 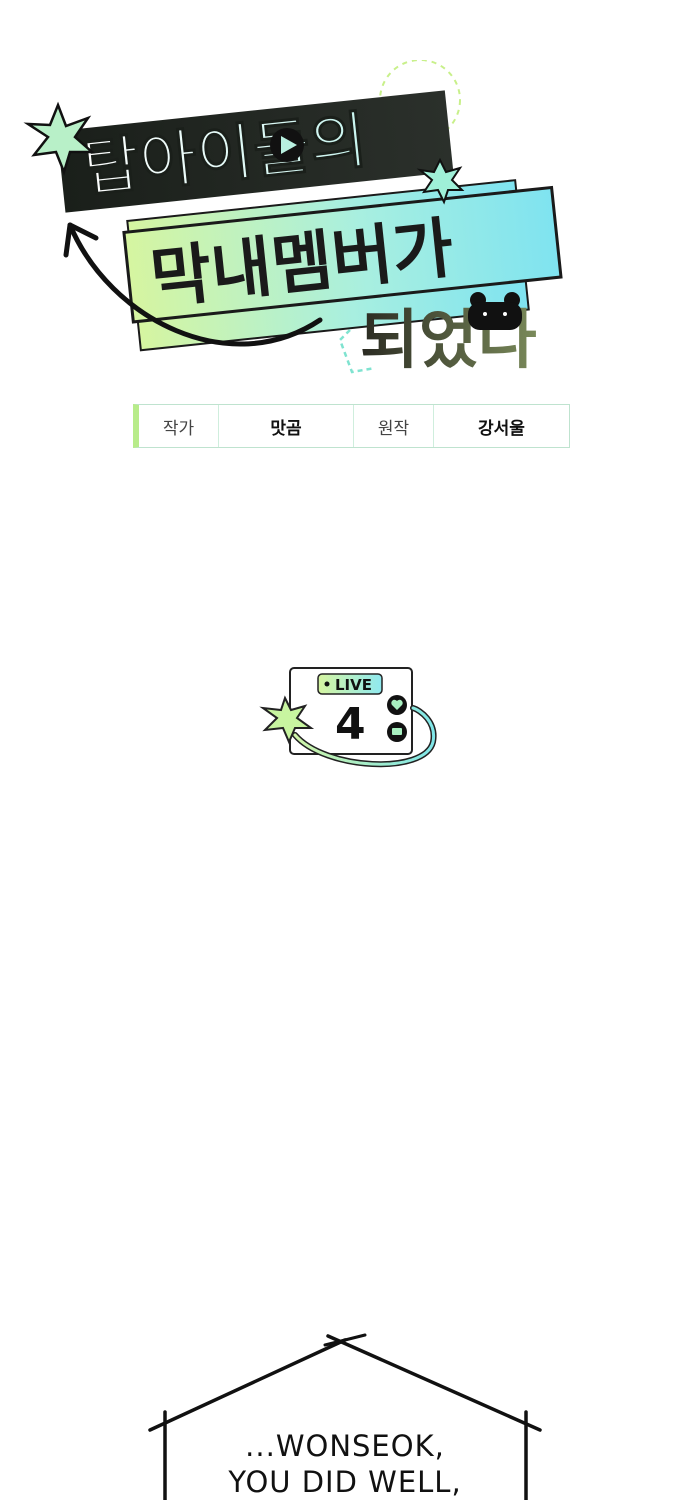 I want to click on episode-number: 4, so click(x=350, y=724).